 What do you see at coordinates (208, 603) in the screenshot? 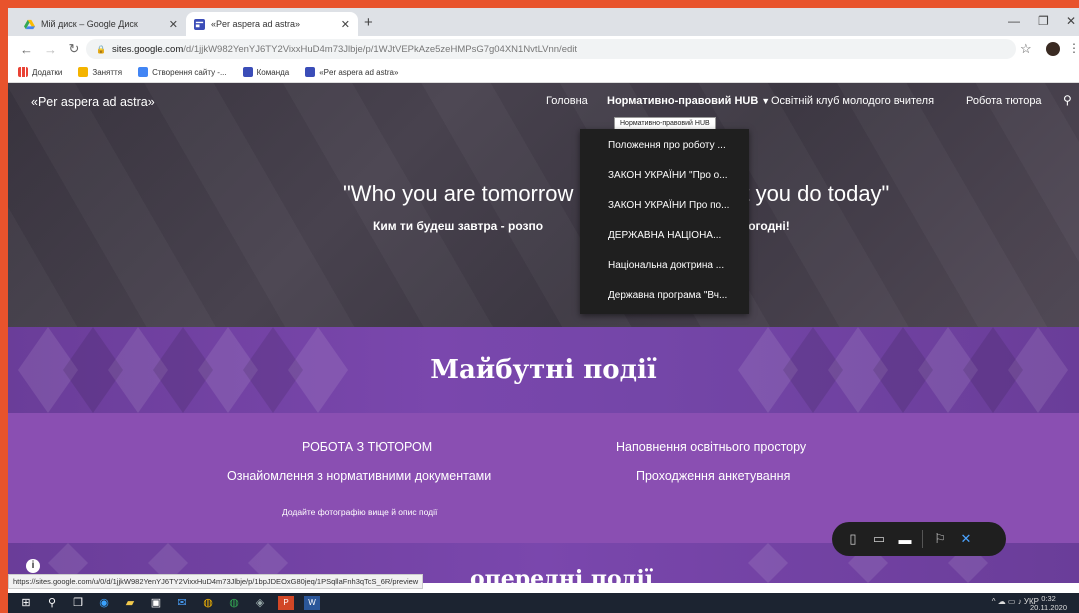
I see `chrome-icon: ◍` at bounding box center [208, 603].